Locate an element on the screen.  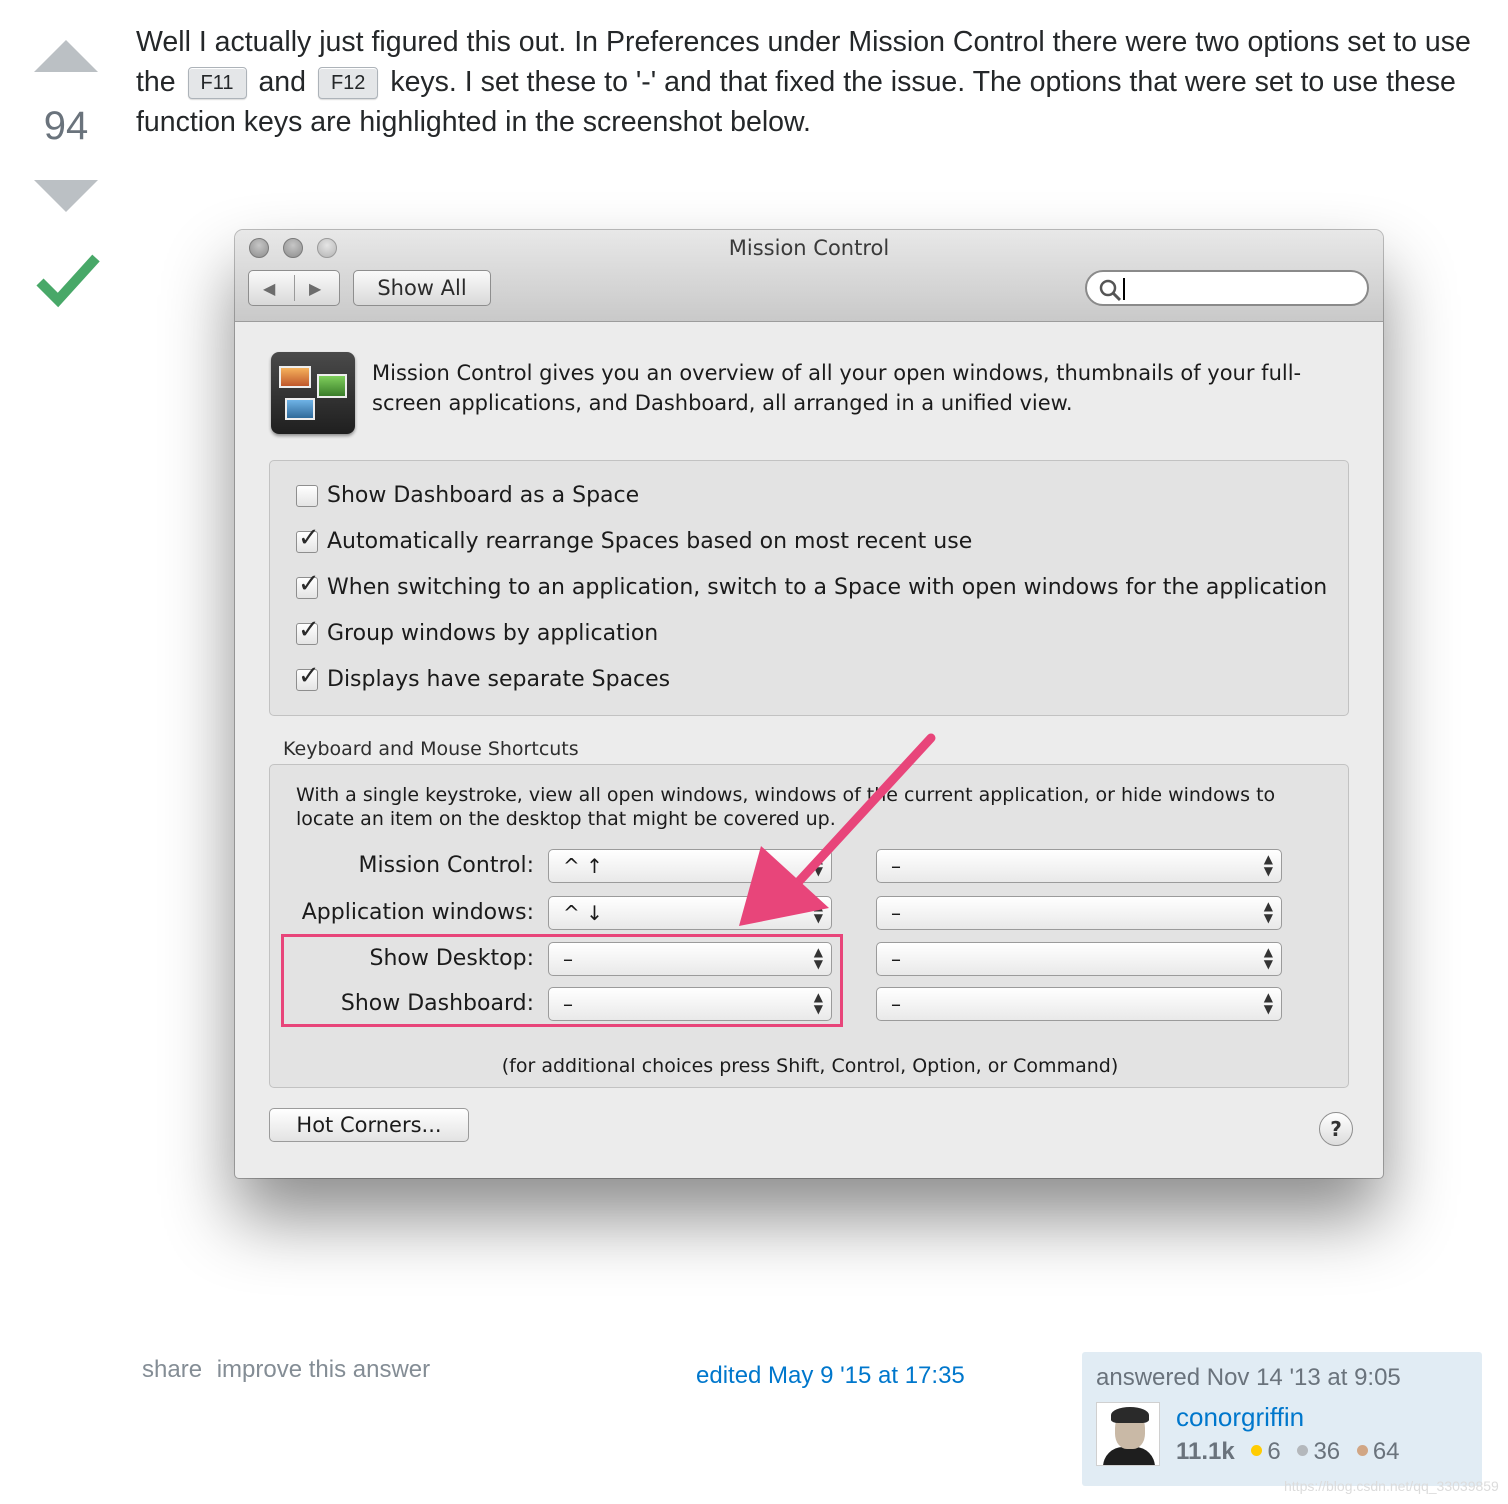
share-link: share is located at coordinates (172, 1369).